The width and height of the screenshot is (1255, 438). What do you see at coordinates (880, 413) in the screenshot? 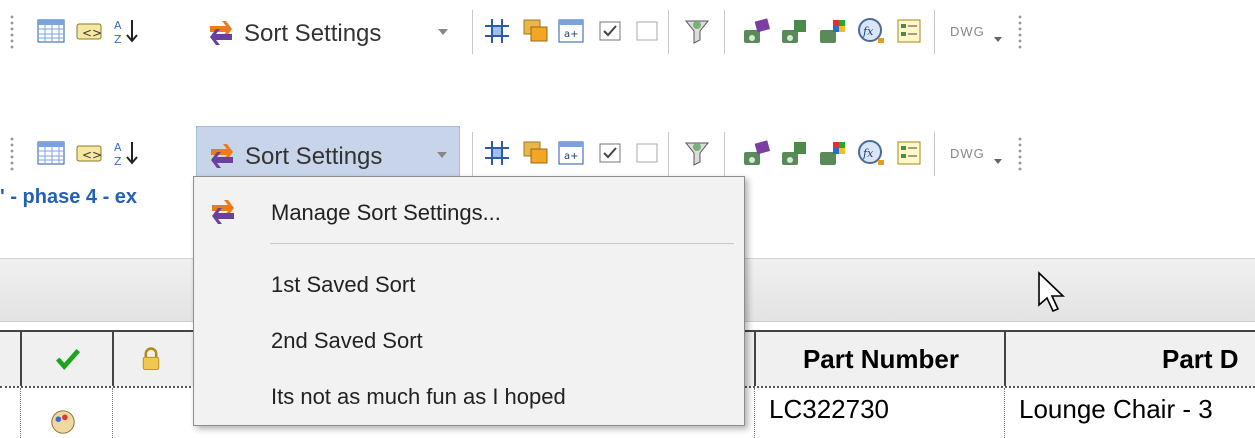
I see `row-part-number: LC322730` at bounding box center [880, 413].